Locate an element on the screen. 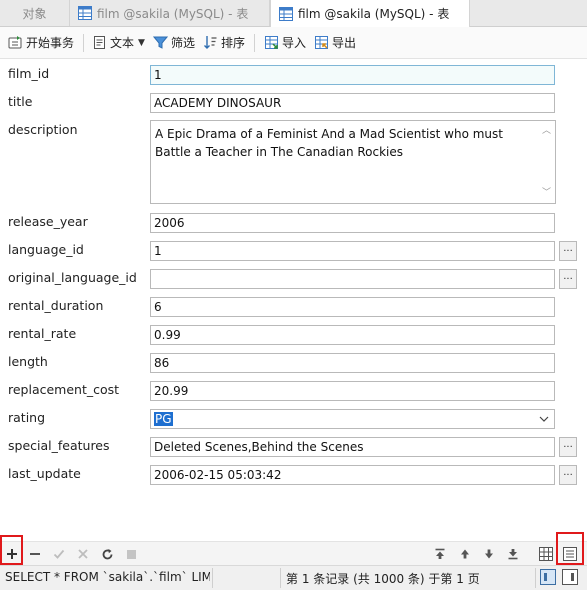 The image size is (587, 590). begin-transaction-button: 开始事务 is located at coordinates (41, 43).